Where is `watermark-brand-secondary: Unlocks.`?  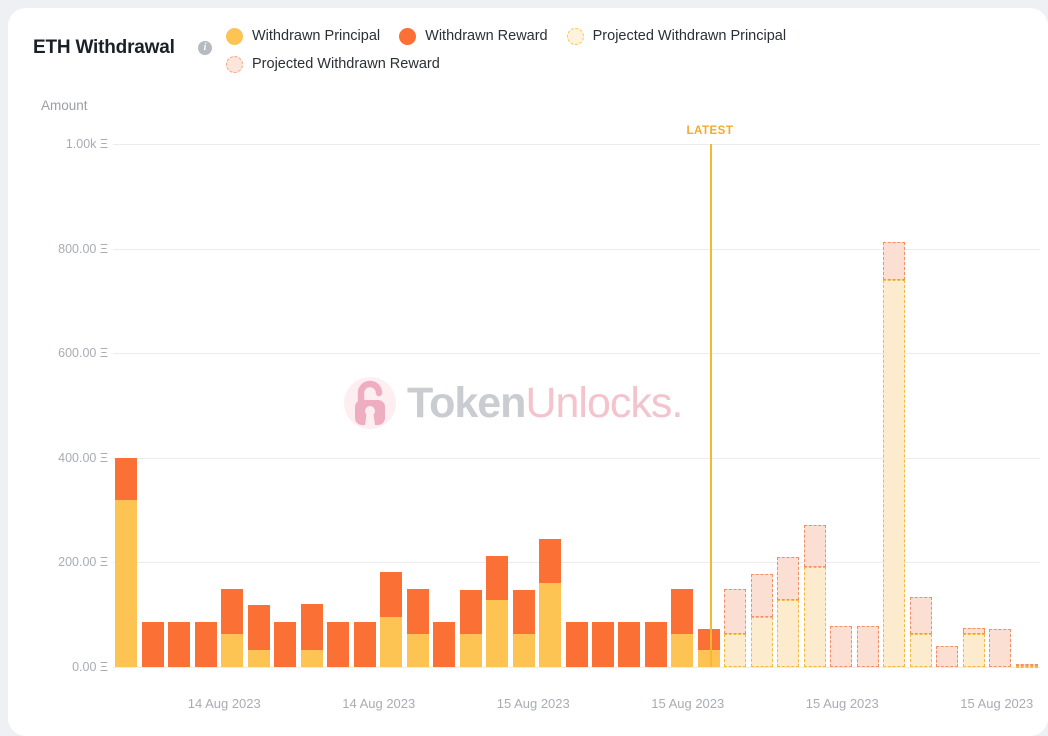 watermark-brand-secondary: Unlocks. is located at coordinates (604, 402).